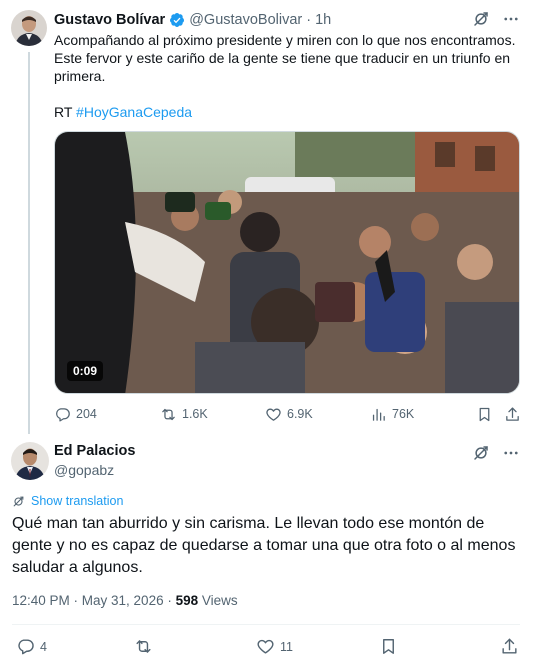 This screenshot has height=665, width=538. I want to click on show-translation-link: Show translation, so click(67, 501).